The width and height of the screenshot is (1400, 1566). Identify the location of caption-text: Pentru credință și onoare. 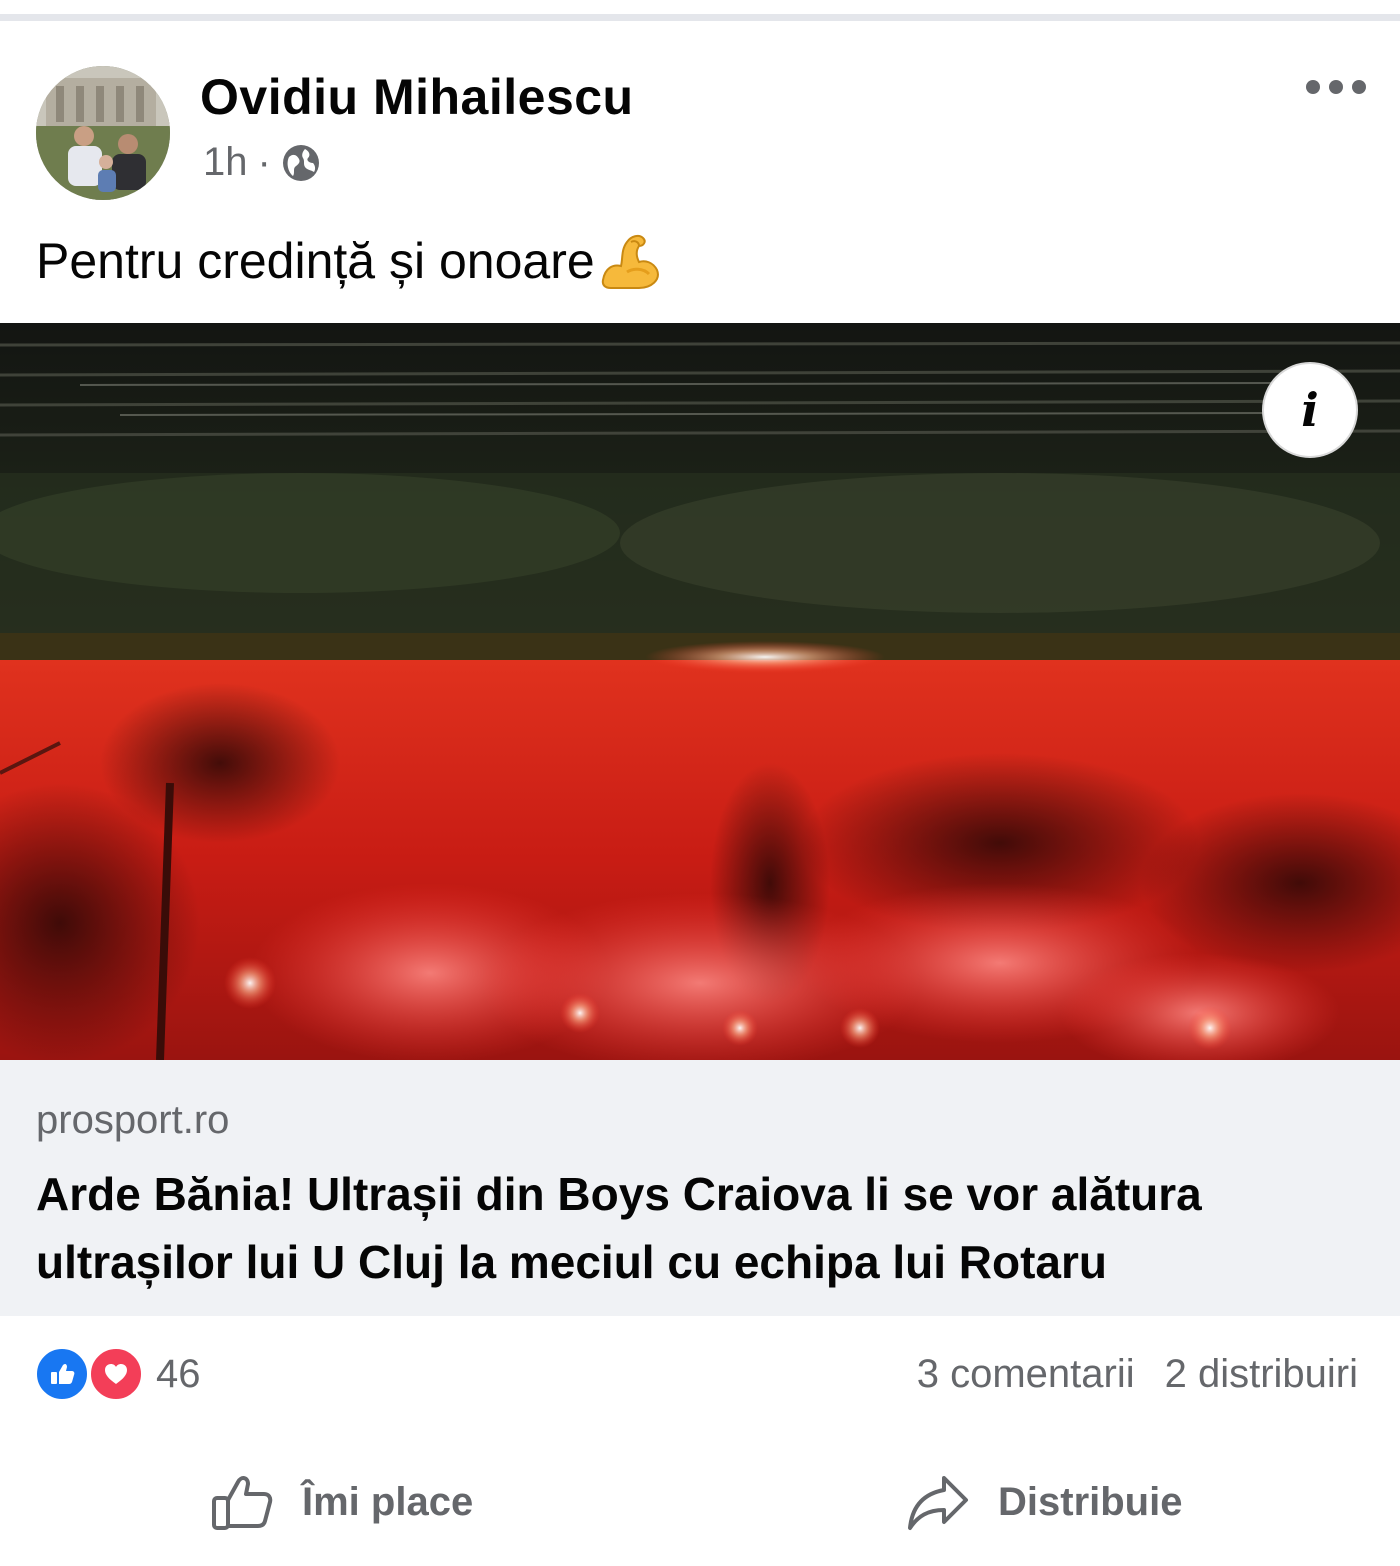
(315, 261).